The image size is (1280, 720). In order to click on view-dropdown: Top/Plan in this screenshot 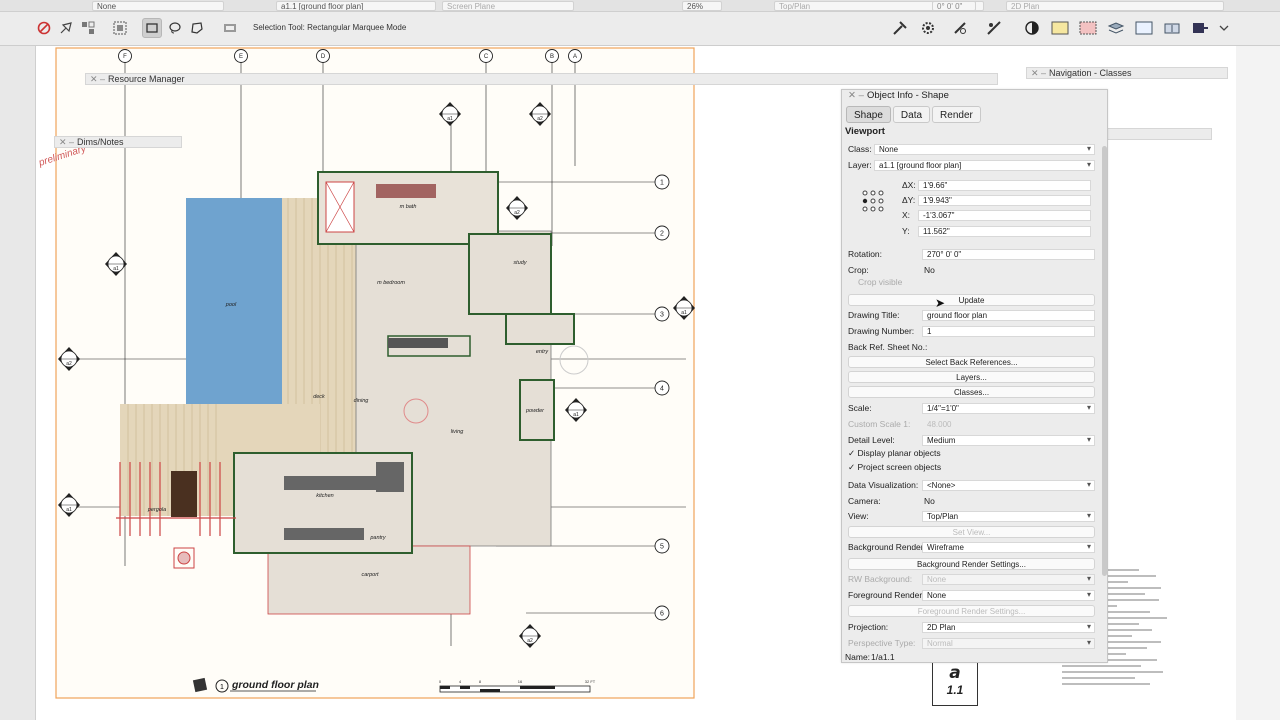, I will do `click(1008, 516)`.